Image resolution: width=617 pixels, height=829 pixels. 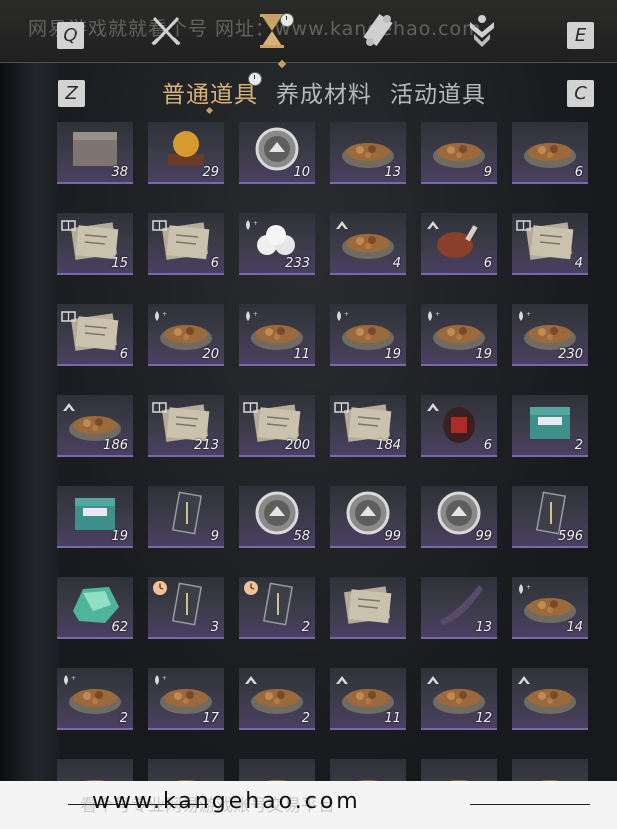 What do you see at coordinates (160, 587) in the screenshot?
I see `clock-icon` at bounding box center [160, 587].